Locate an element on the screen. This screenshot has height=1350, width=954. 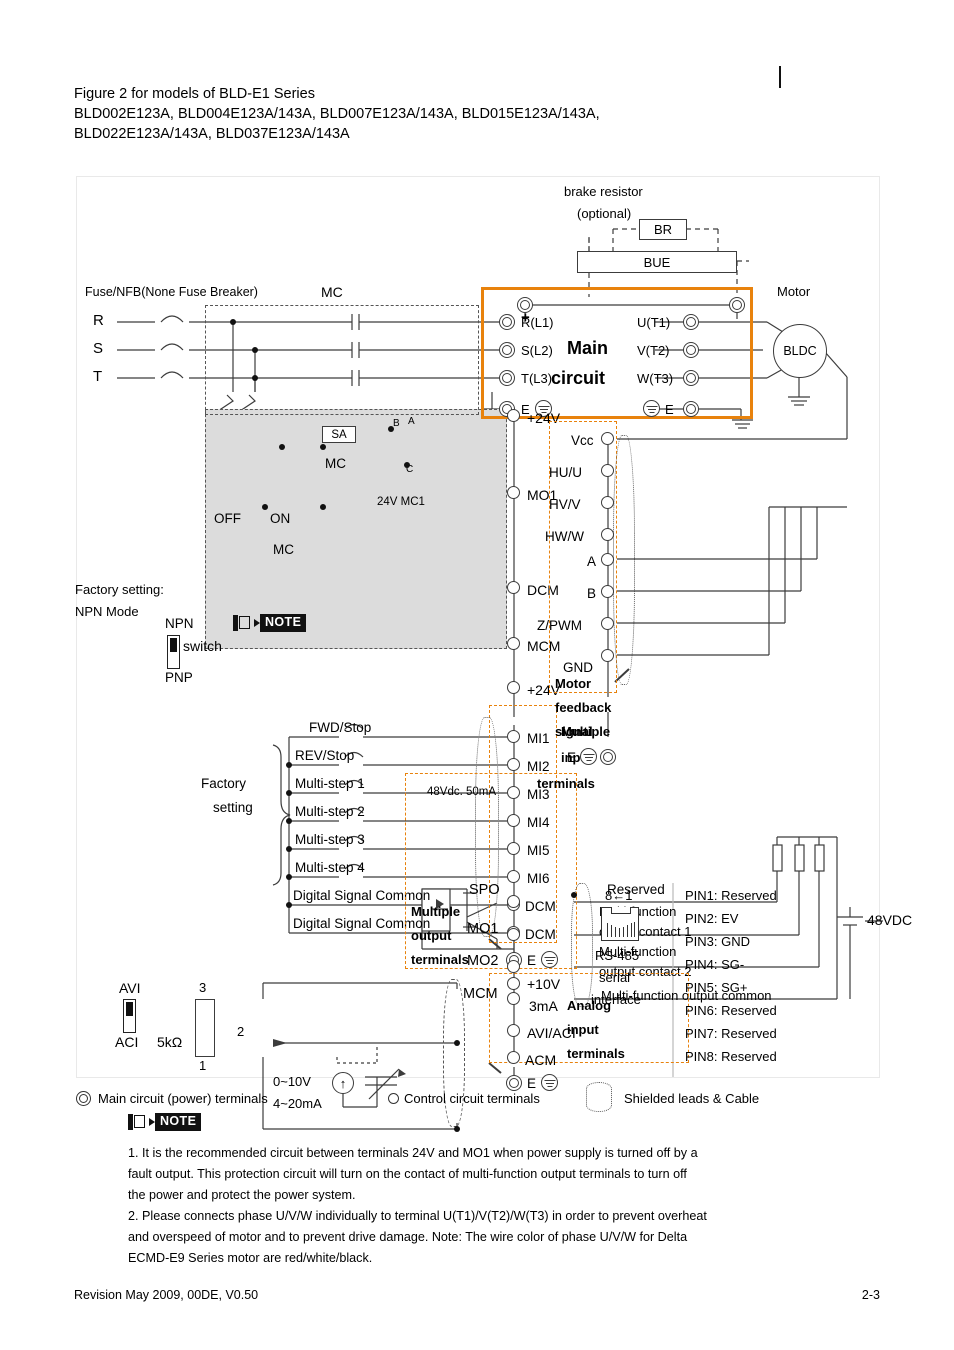
label-mo2-out: MO2 is located at coordinates (483, 961).